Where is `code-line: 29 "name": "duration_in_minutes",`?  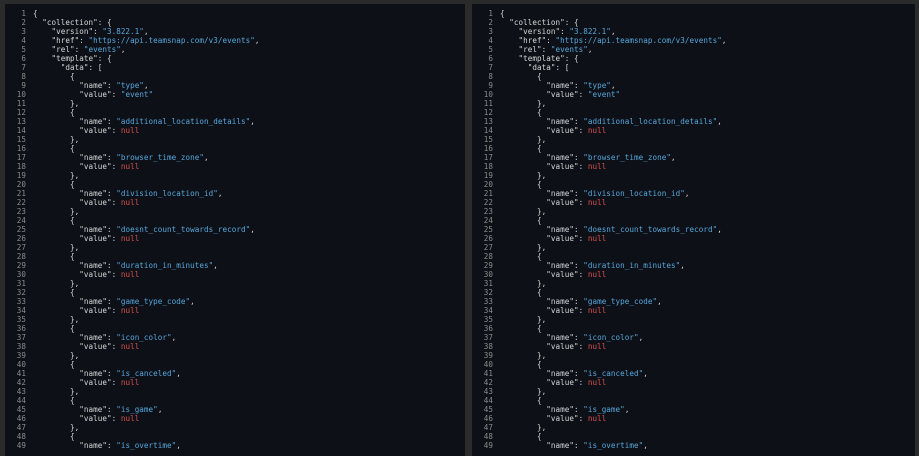 code-line: 29 "name": "duration_in_minutes", is located at coordinates (693, 265).